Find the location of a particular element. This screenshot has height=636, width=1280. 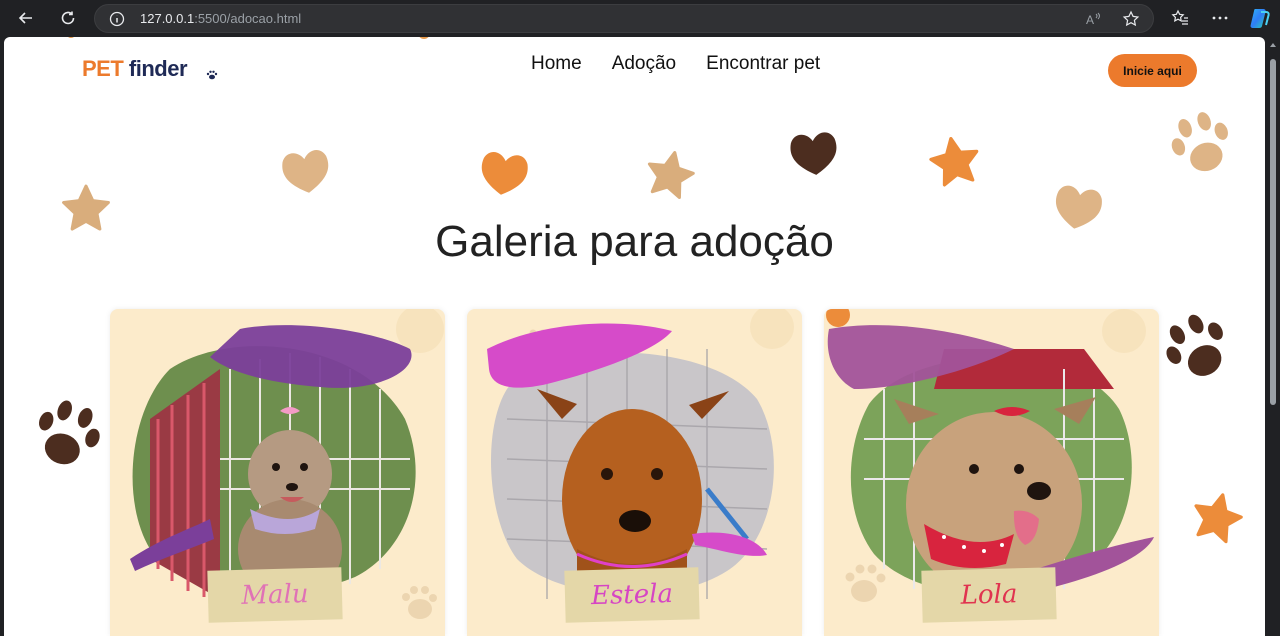

pet-card-malu: Malu is located at coordinates (277, 472).